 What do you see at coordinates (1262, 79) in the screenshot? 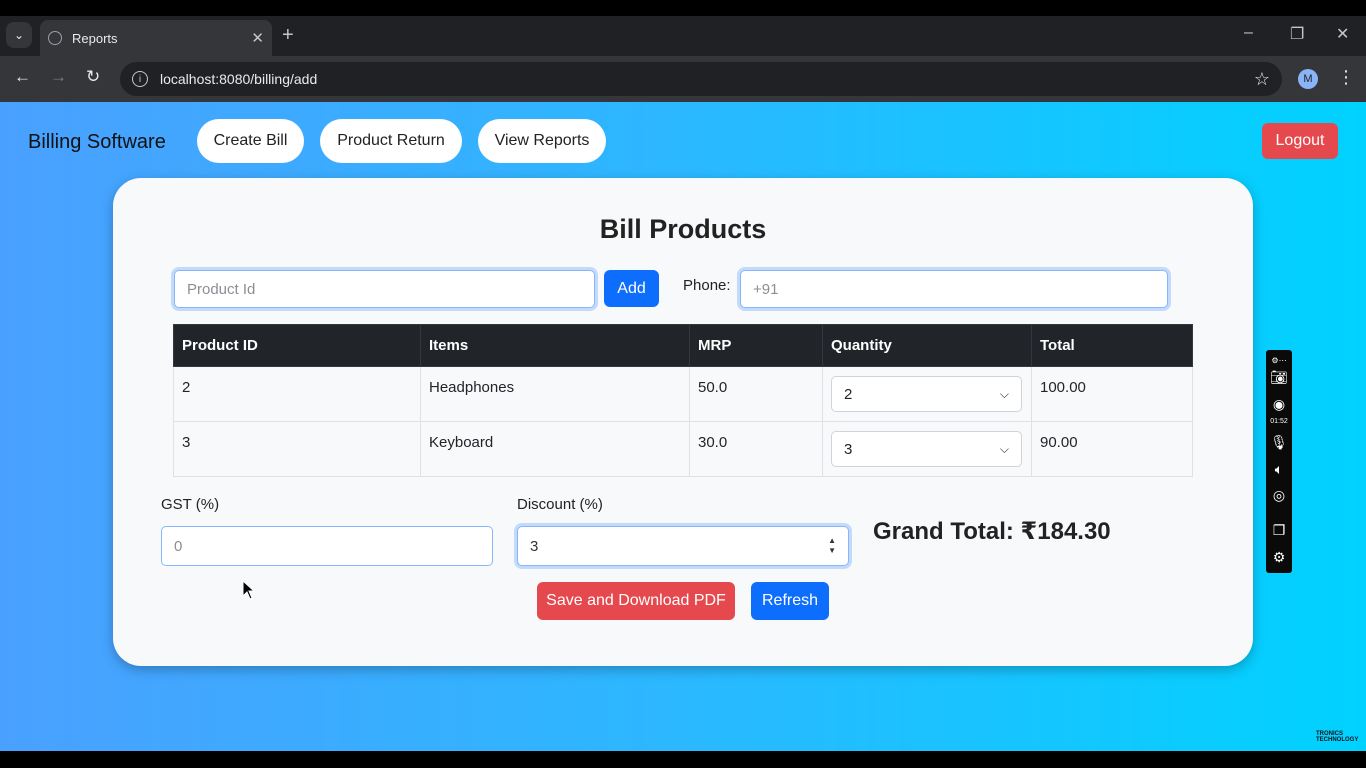
I see `bookmark-star-icon: ☆` at bounding box center [1262, 79].